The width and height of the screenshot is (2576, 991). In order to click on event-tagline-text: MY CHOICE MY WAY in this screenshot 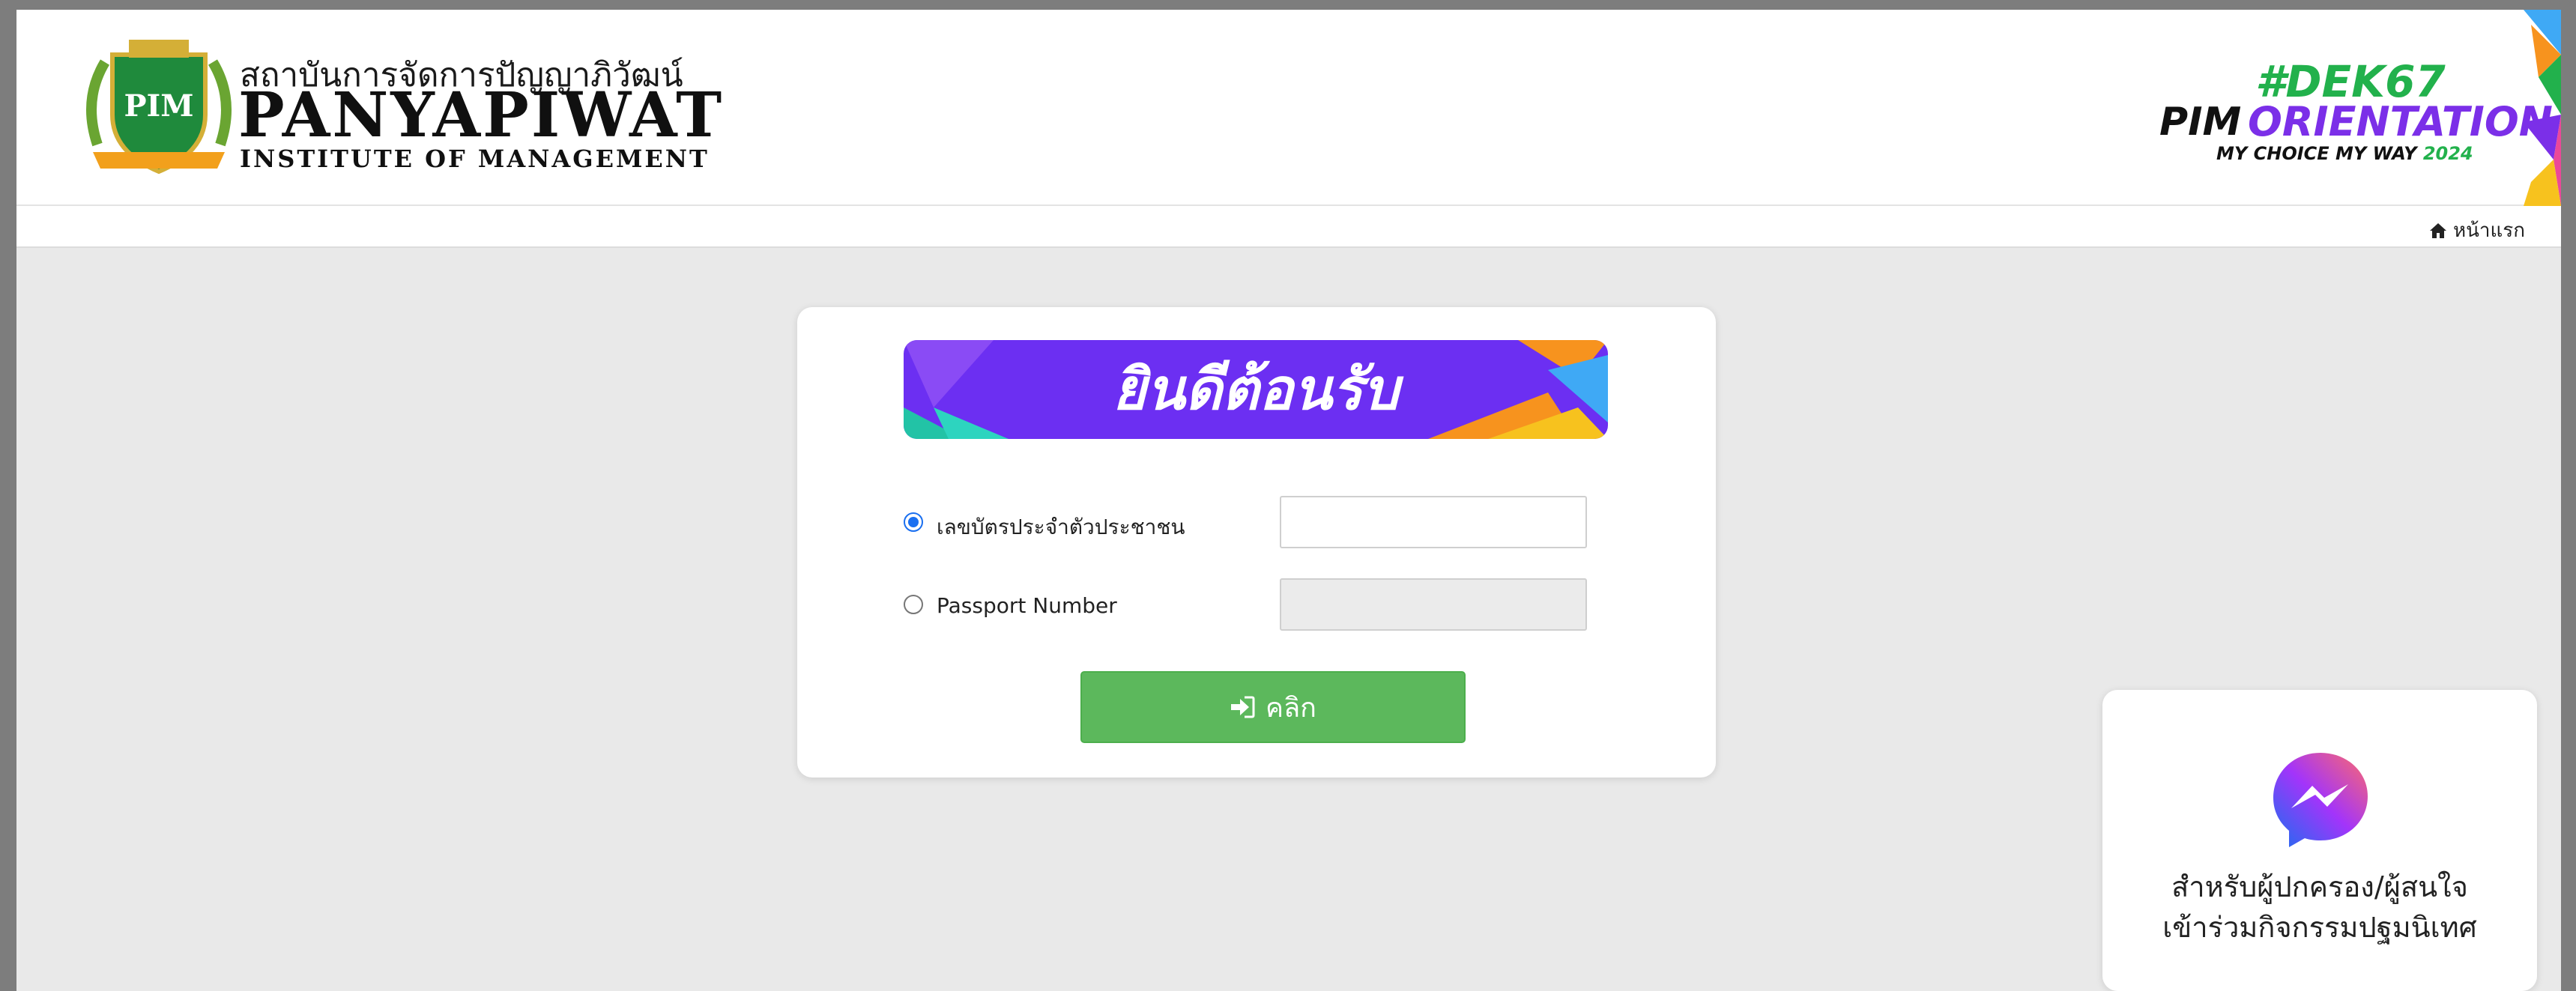, I will do `click(2316, 153)`.